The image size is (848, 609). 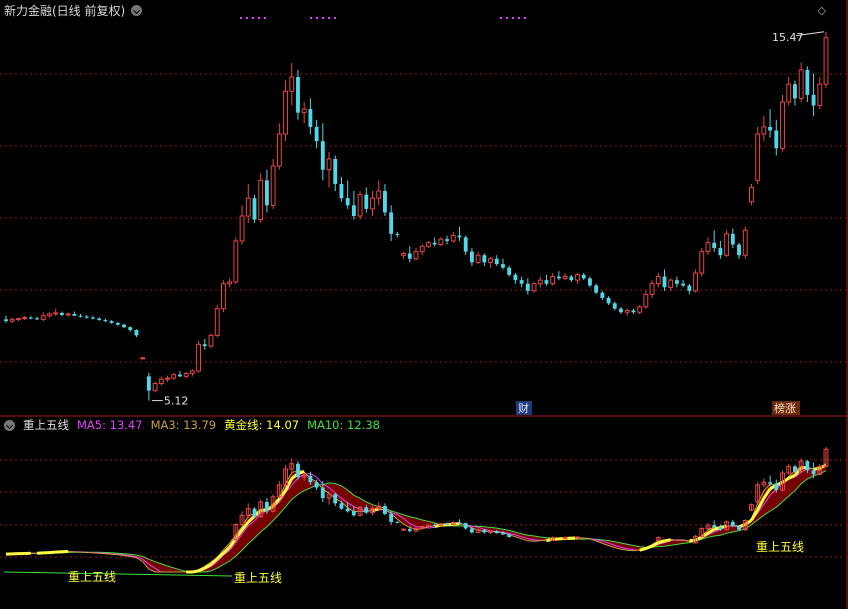 I want to click on diamond-icon: ◇, so click(x=822, y=10).